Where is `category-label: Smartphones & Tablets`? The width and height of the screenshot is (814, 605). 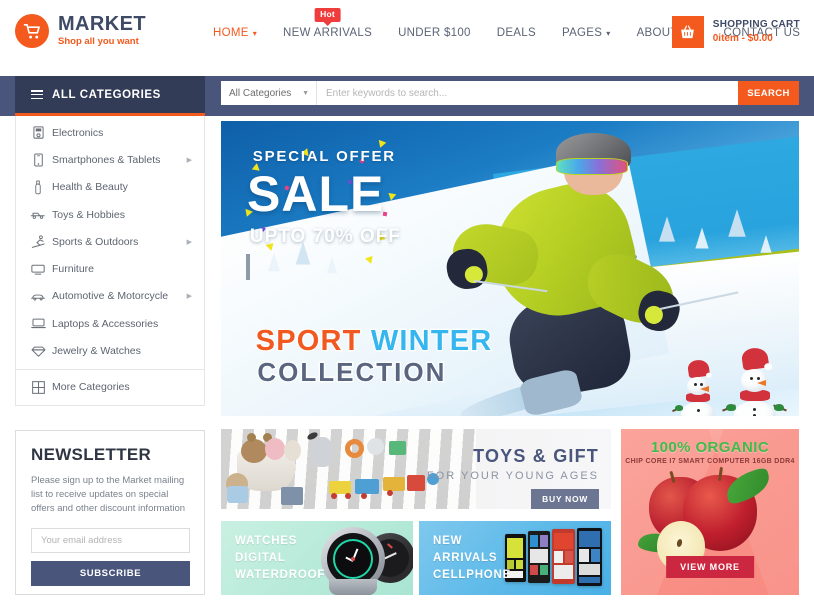
category-label: Smartphones & Tablets is located at coordinates (106, 159).